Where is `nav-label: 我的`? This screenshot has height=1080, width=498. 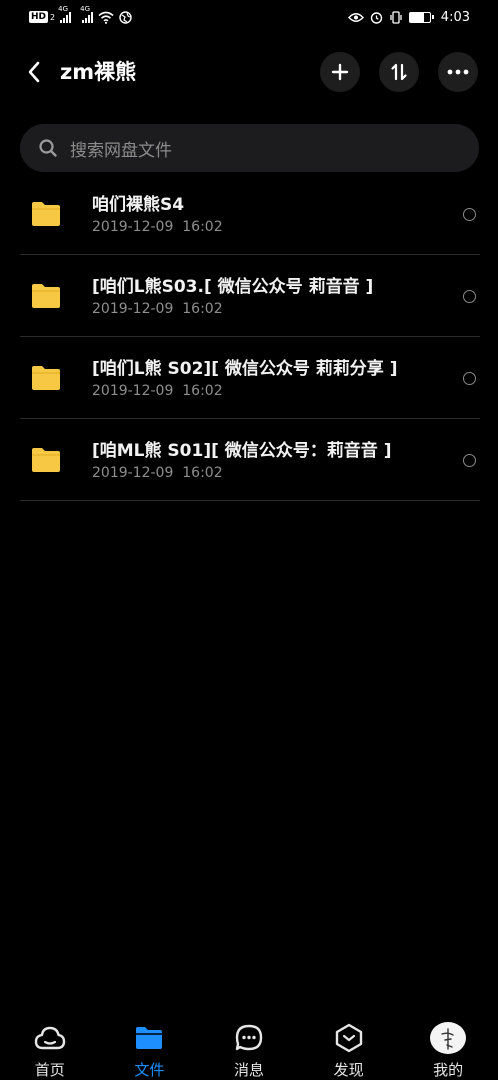 nav-label: 我的 is located at coordinates (448, 1070).